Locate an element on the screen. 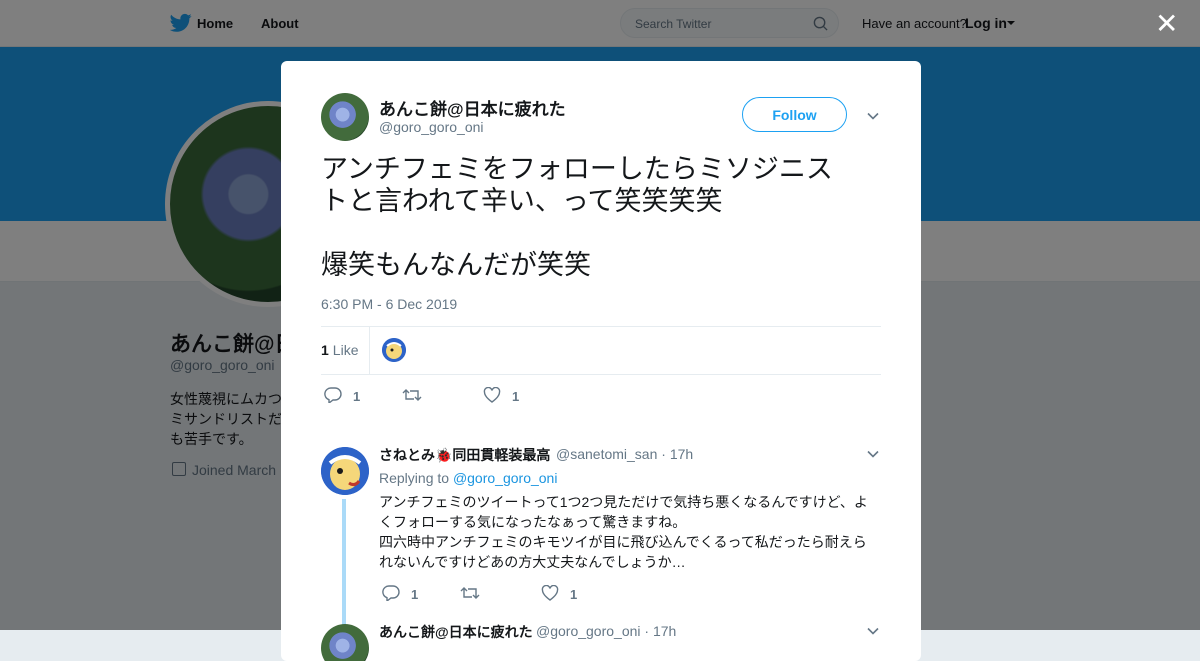 The image size is (1200, 661). reply-author-handle: @sanetomi_san · 17h is located at coordinates (624, 454).